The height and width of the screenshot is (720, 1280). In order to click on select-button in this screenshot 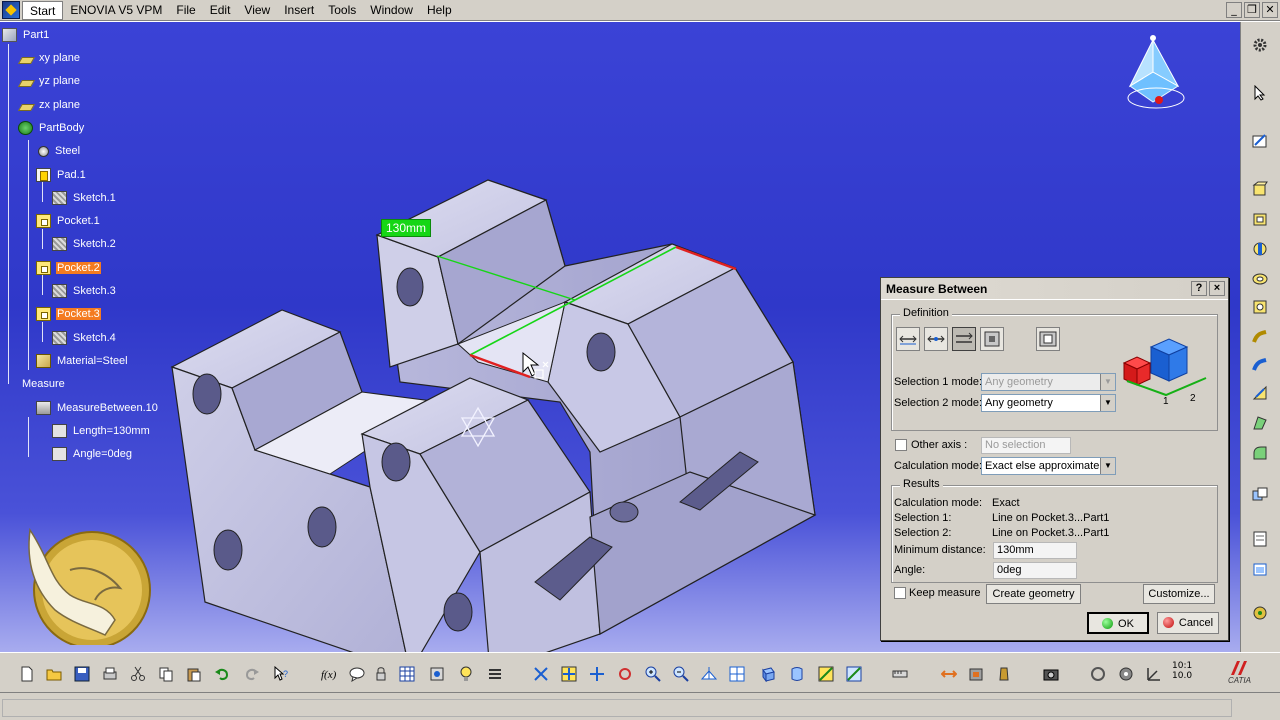, I will do `click(1260, 93)`.